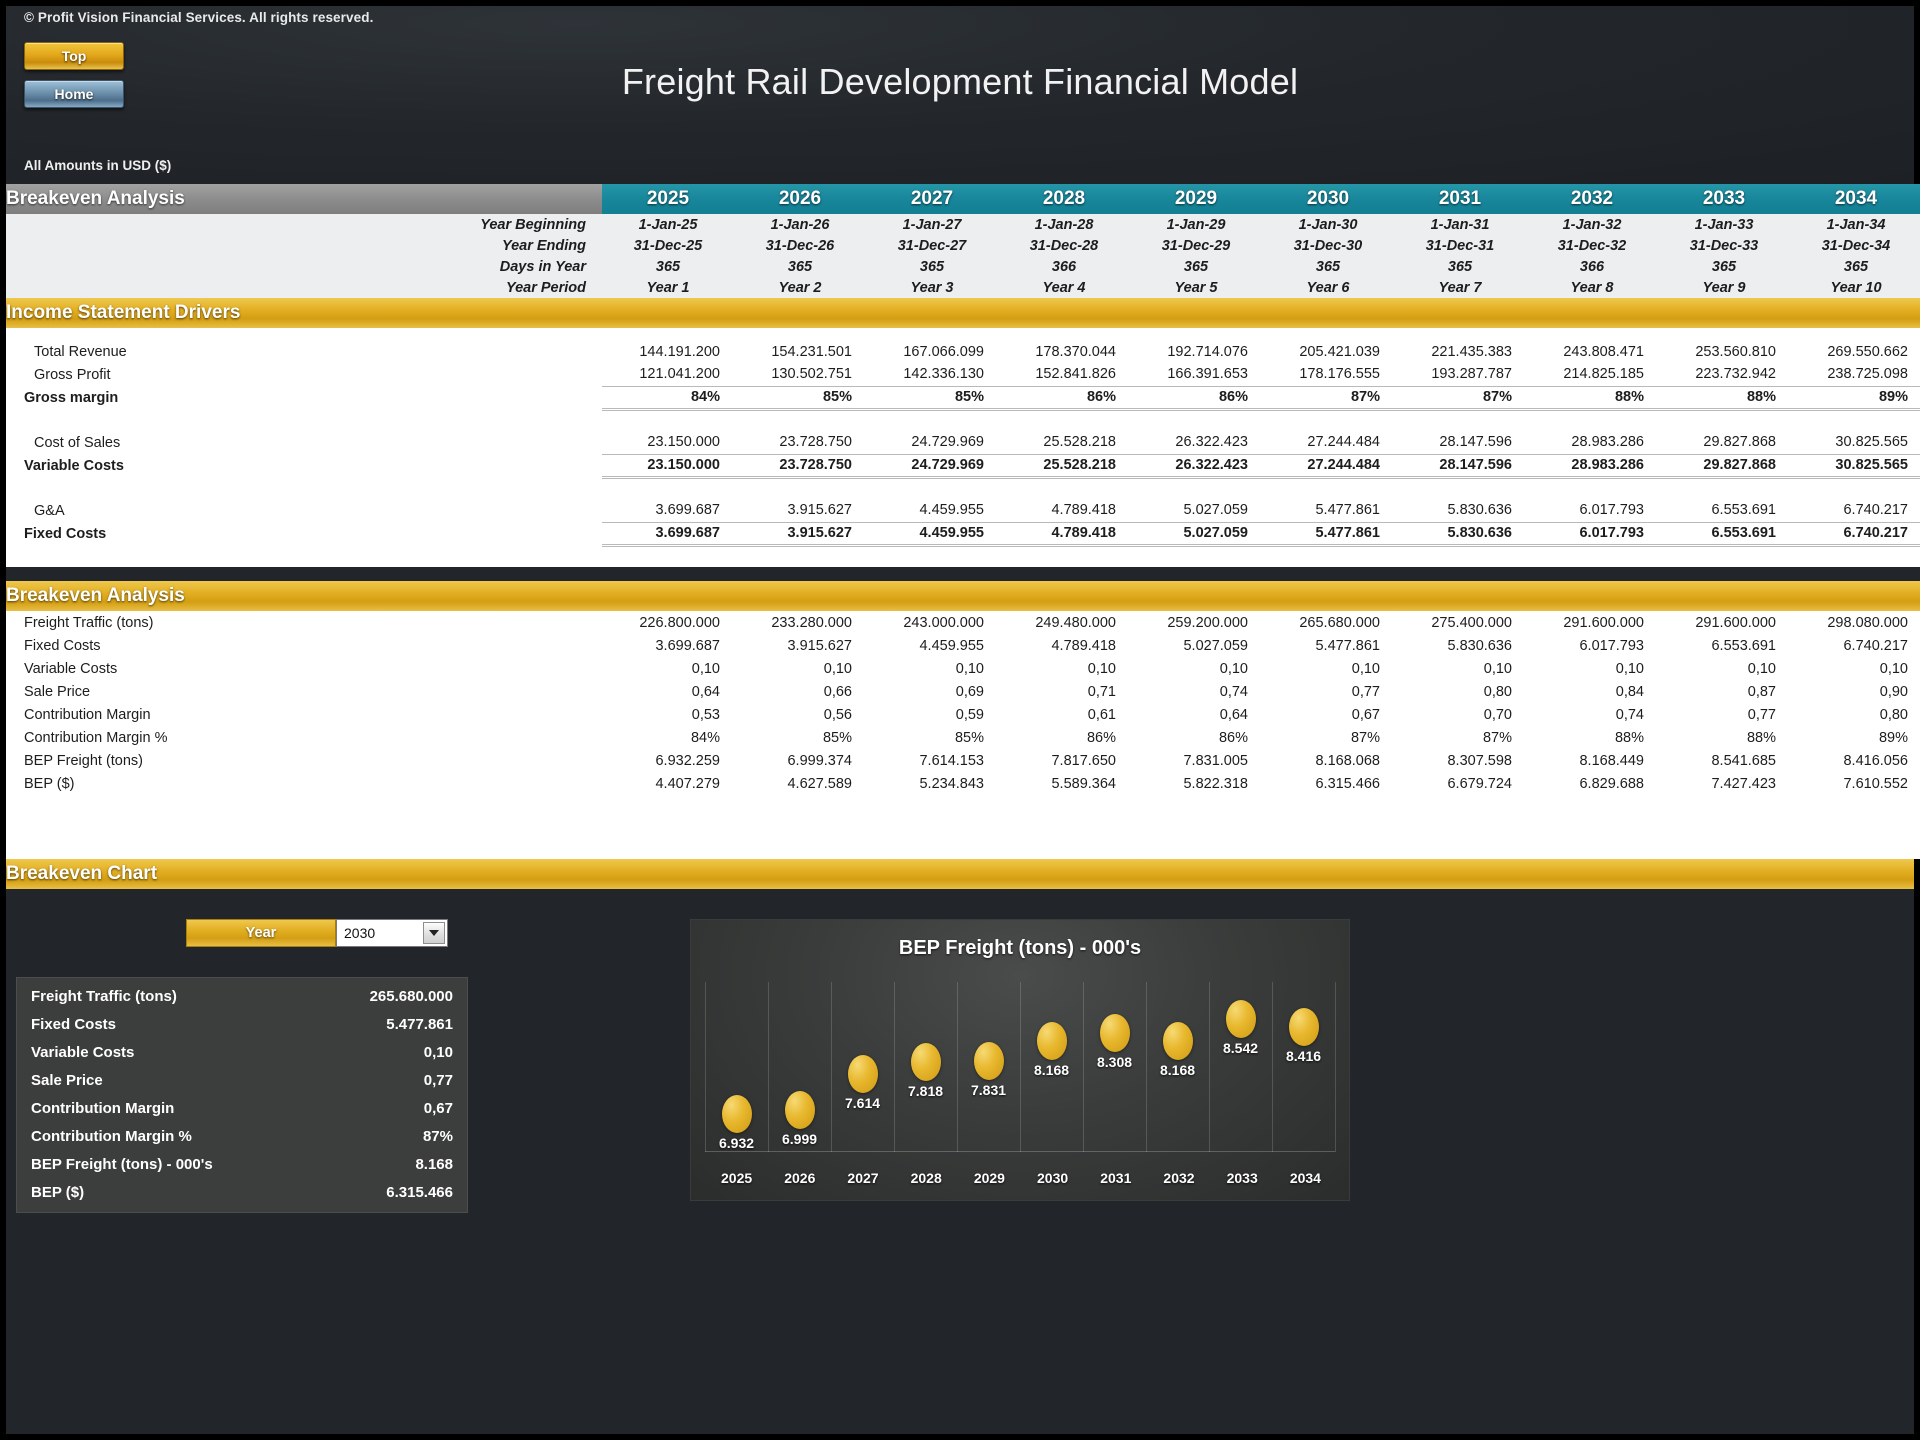 The width and height of the screenshot is (1920, 1440). I want to click on cell-value: 3.915.627, so click(800, 534).